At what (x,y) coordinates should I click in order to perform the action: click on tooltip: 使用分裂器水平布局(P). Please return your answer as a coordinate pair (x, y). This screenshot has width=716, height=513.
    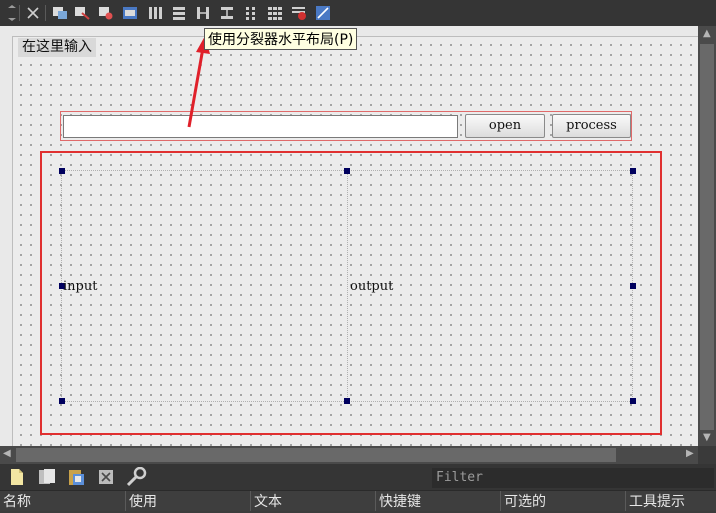
    Looking at the image, I should click on (281, 39).